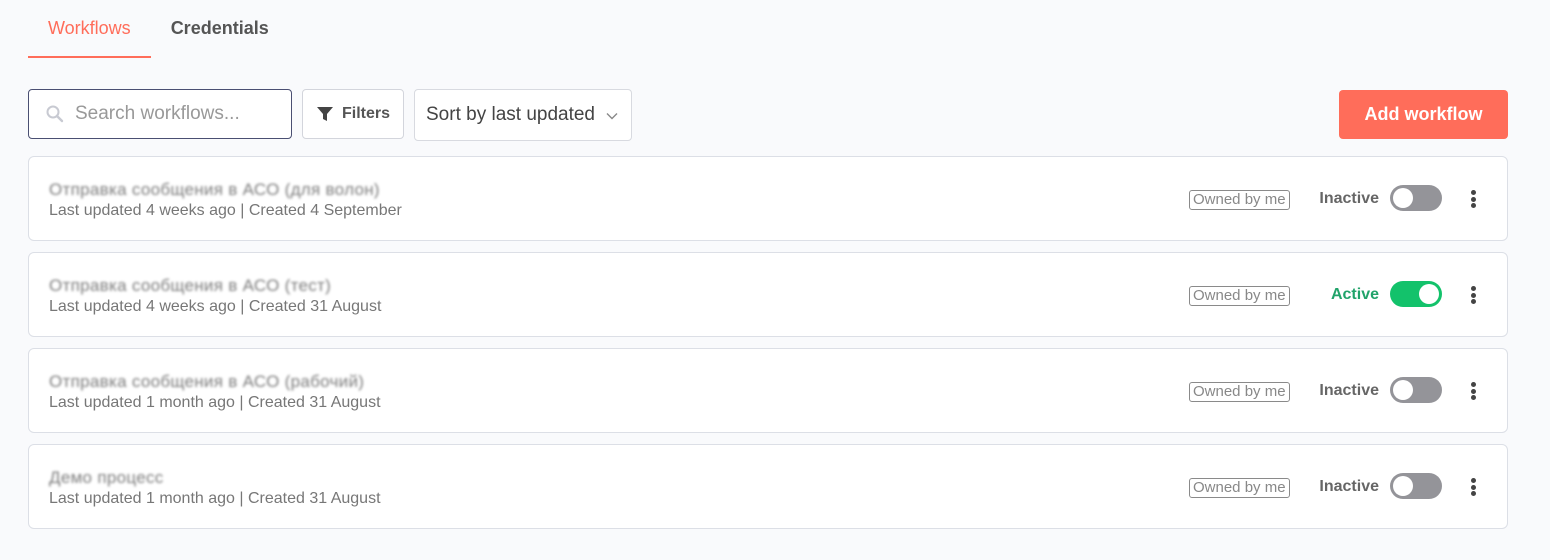 The image size is (1550, 560). What do you see at coordinates (510, 114) in the screenshot?
I see `sort-label: Sort by last updated` at bounding box center [510, 114].